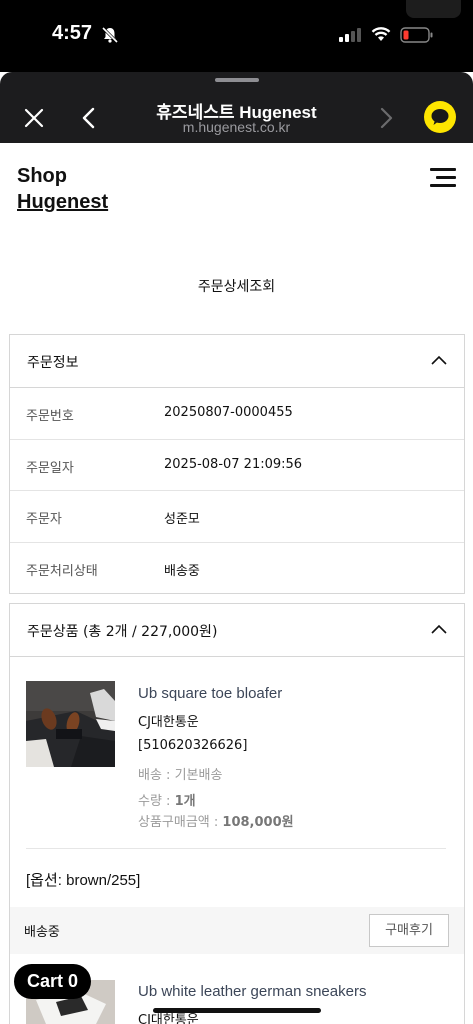 The image size is (473, 1024). I want to click on shop-logo-line1: Shop, so click(42, 176).